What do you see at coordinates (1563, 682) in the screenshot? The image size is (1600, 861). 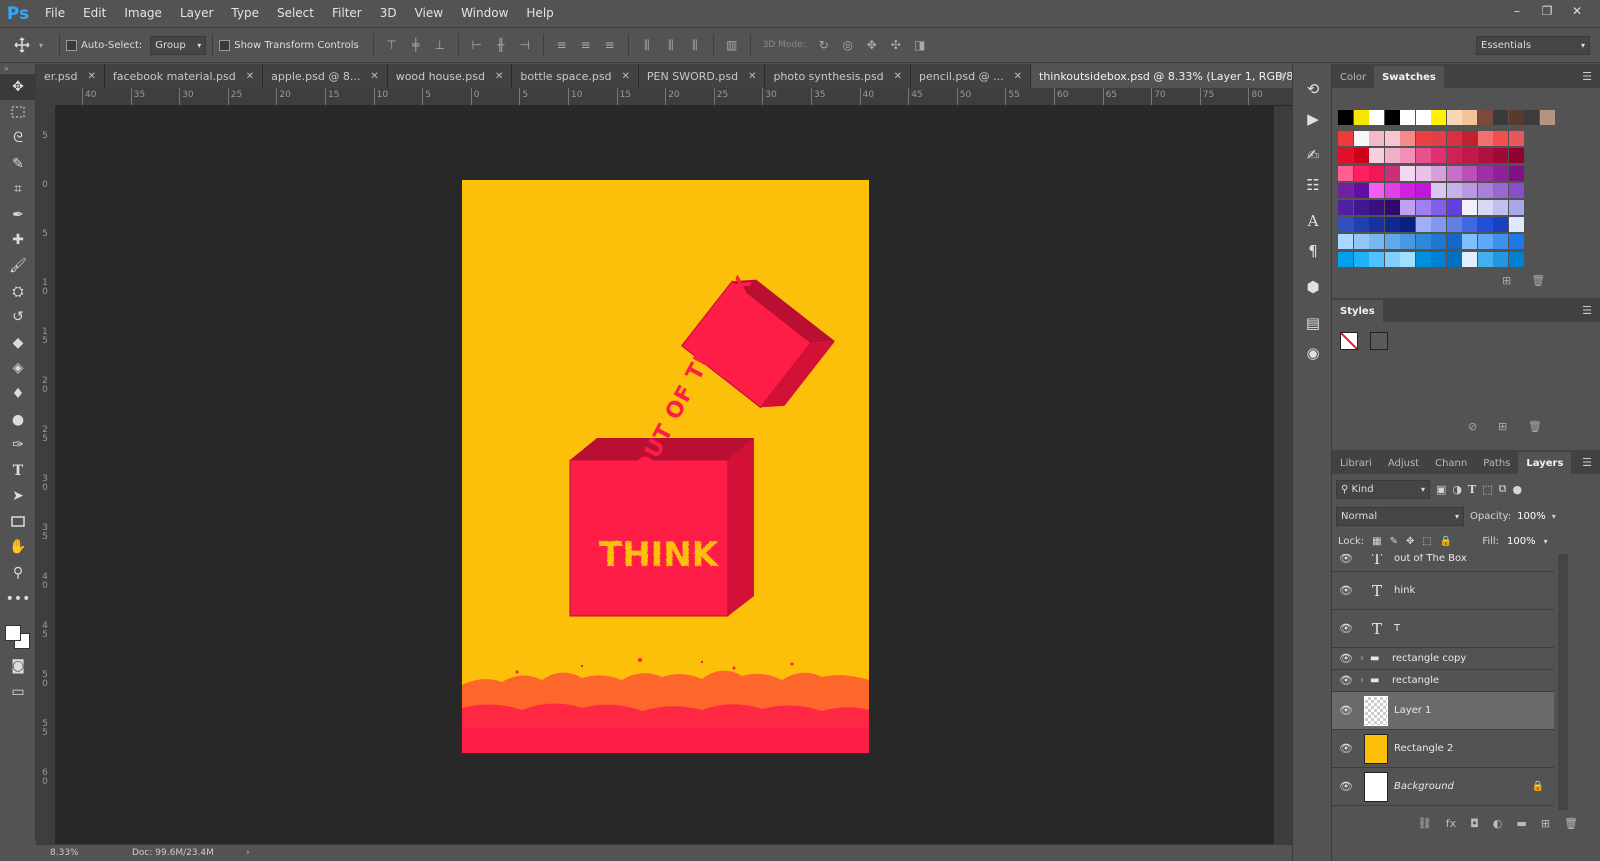 I see `layers-scrollbar` at bounding box center [1563, 682].